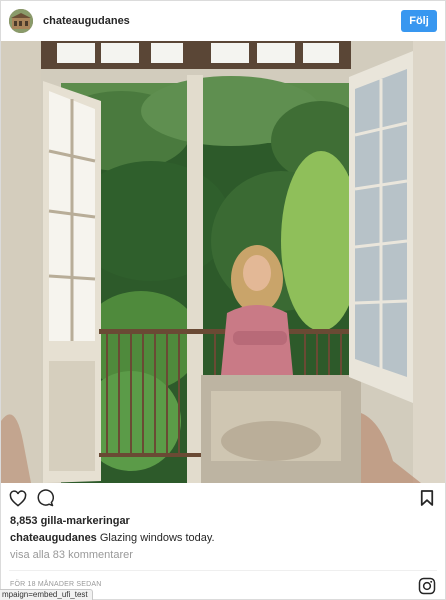 This screenshot has width=446, height=600. Describe the element at coordinates (18, 498) in the screenshot. I see `heart-icon` at that location.